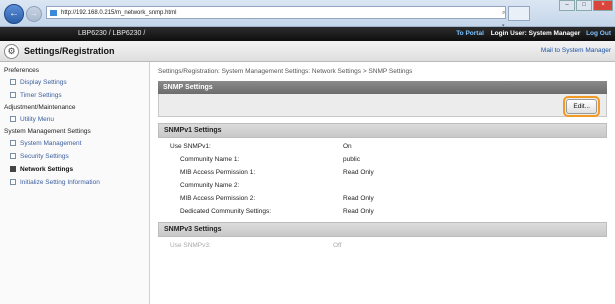 This screenshot has width=615, height=304. I want to click on sidebar-item-network-settings: Network Settings, so click(74, 169).